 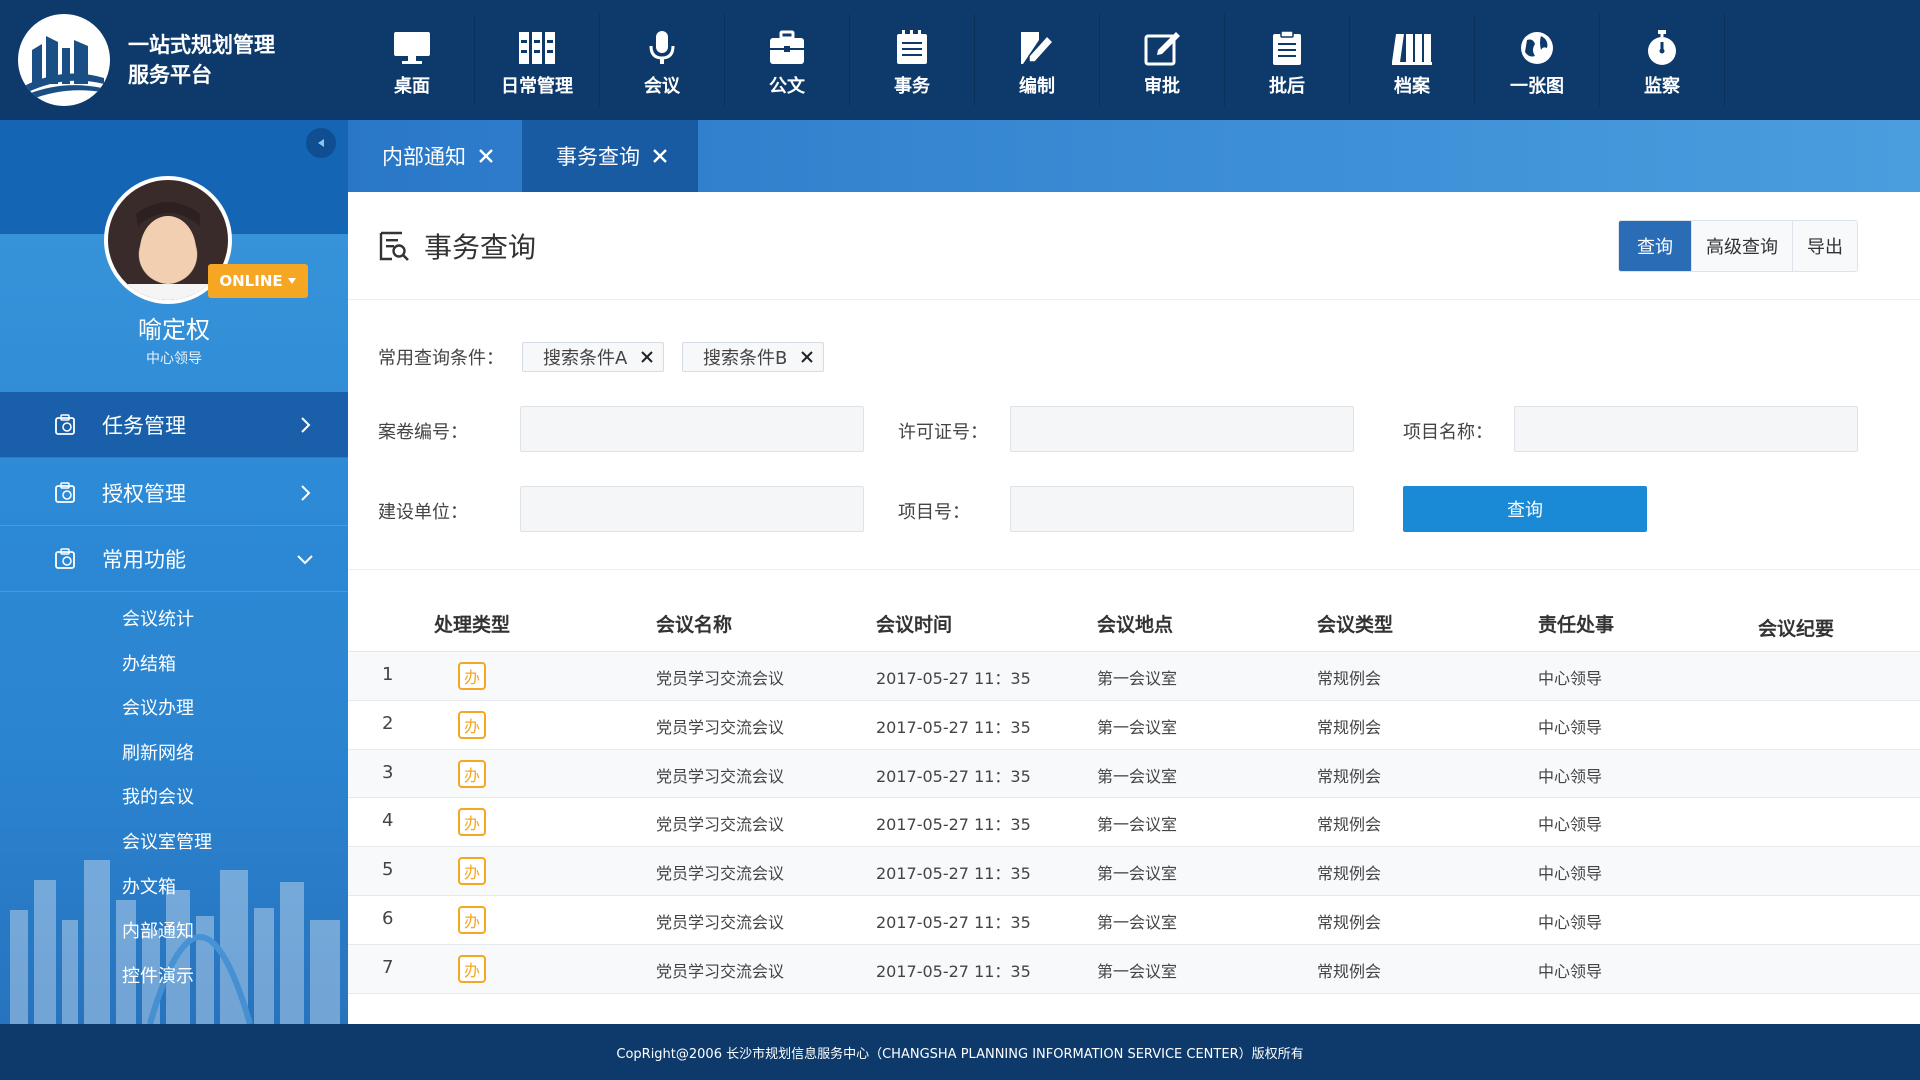 What do you see at coordinates (435, 156) in the screenshot?
I see `tab-internal-notice: 内部通知` at bounding box center [435, 156].